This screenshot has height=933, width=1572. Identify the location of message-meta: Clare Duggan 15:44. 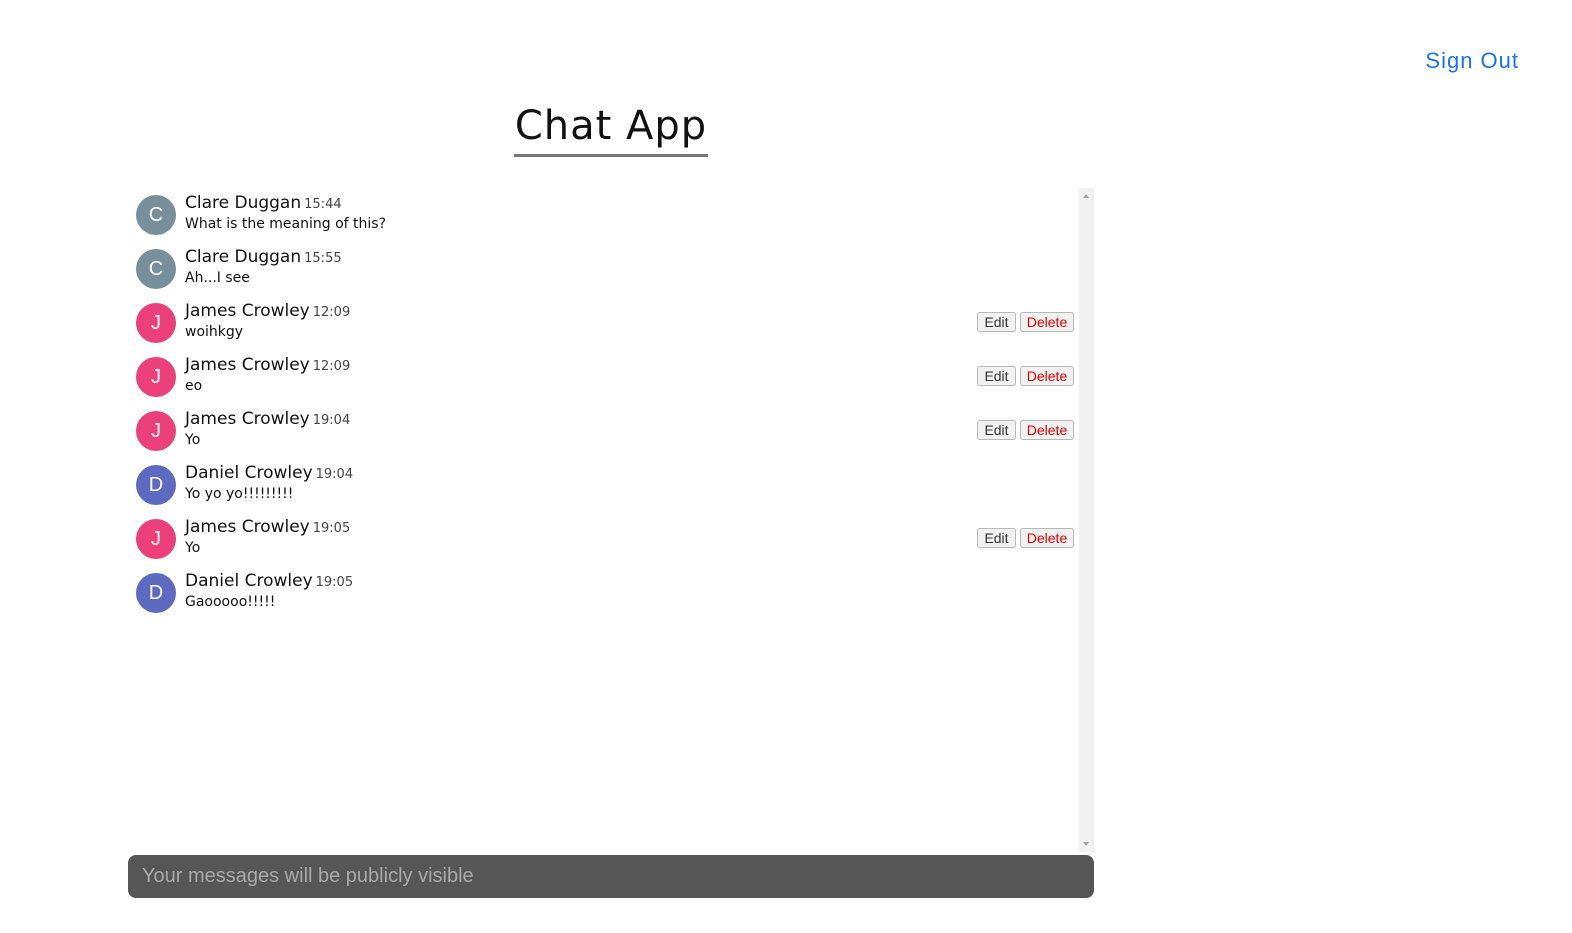
(263, 203).